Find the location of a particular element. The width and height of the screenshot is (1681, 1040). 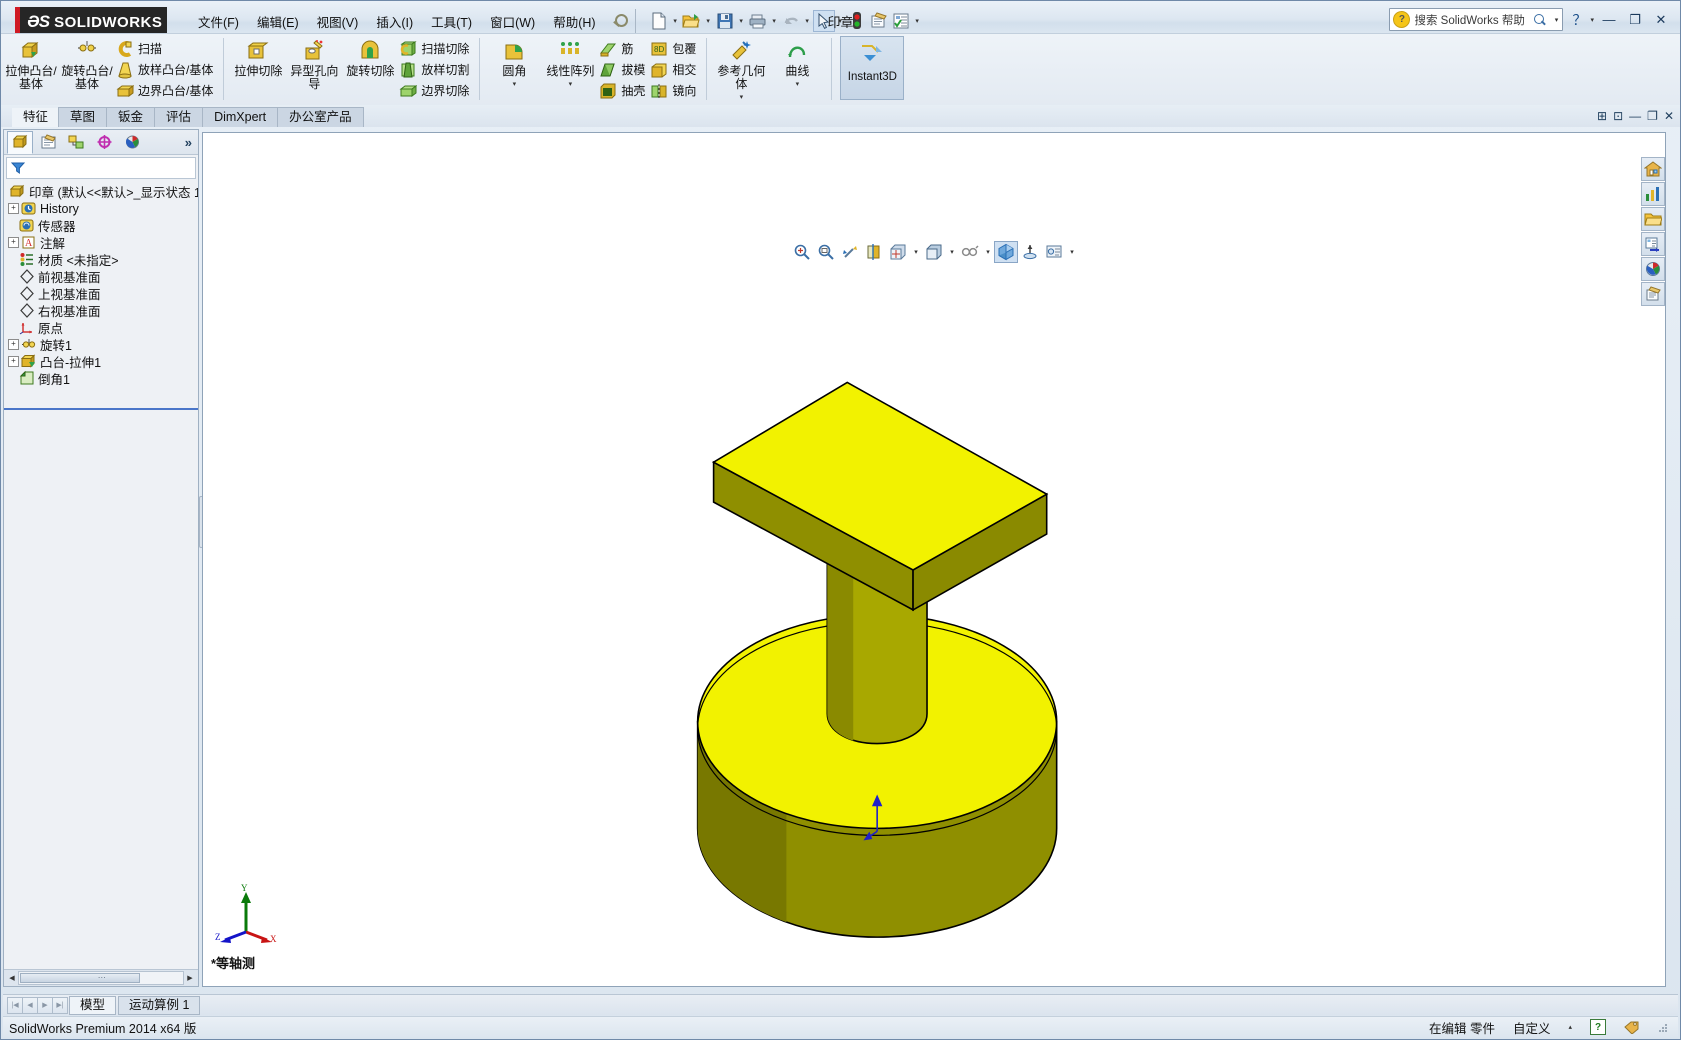

previous-view-icon is located at coordinates (850, 252).